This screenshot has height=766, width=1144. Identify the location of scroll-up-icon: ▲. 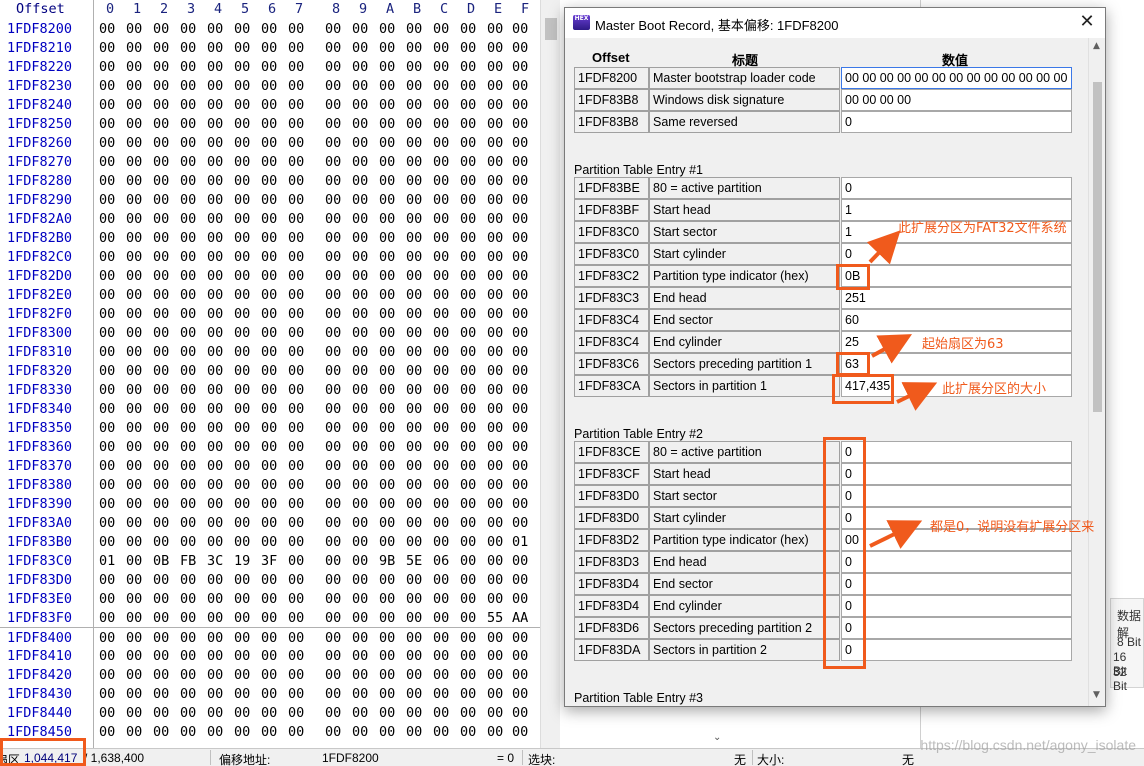
(1096, 46).